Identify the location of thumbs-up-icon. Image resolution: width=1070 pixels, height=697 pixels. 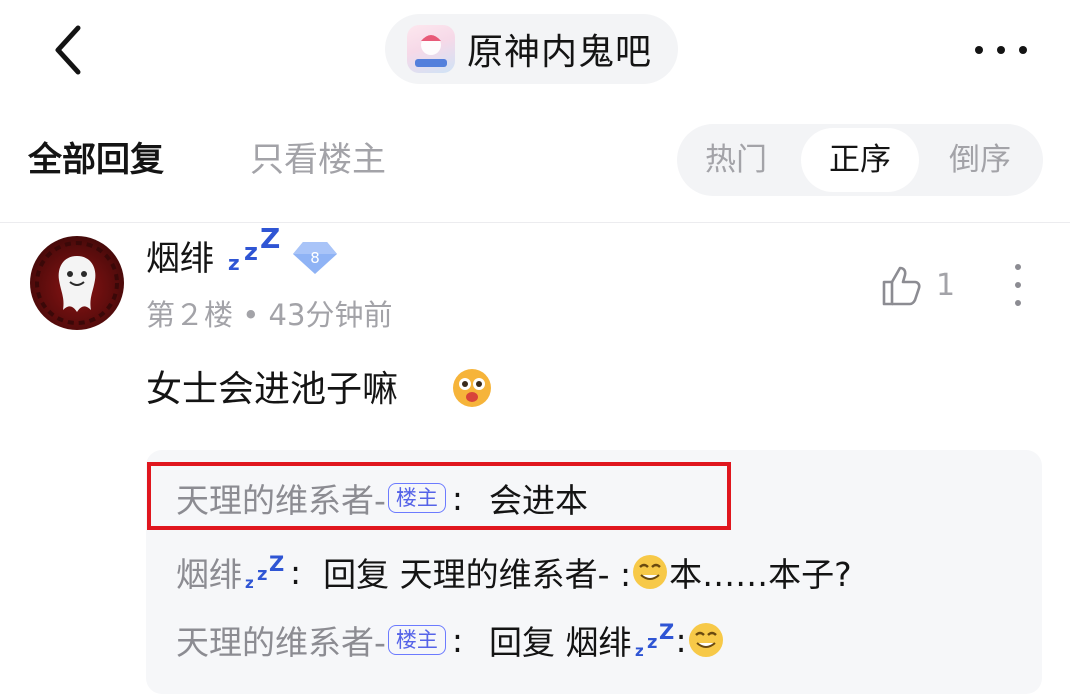
(901, 286).